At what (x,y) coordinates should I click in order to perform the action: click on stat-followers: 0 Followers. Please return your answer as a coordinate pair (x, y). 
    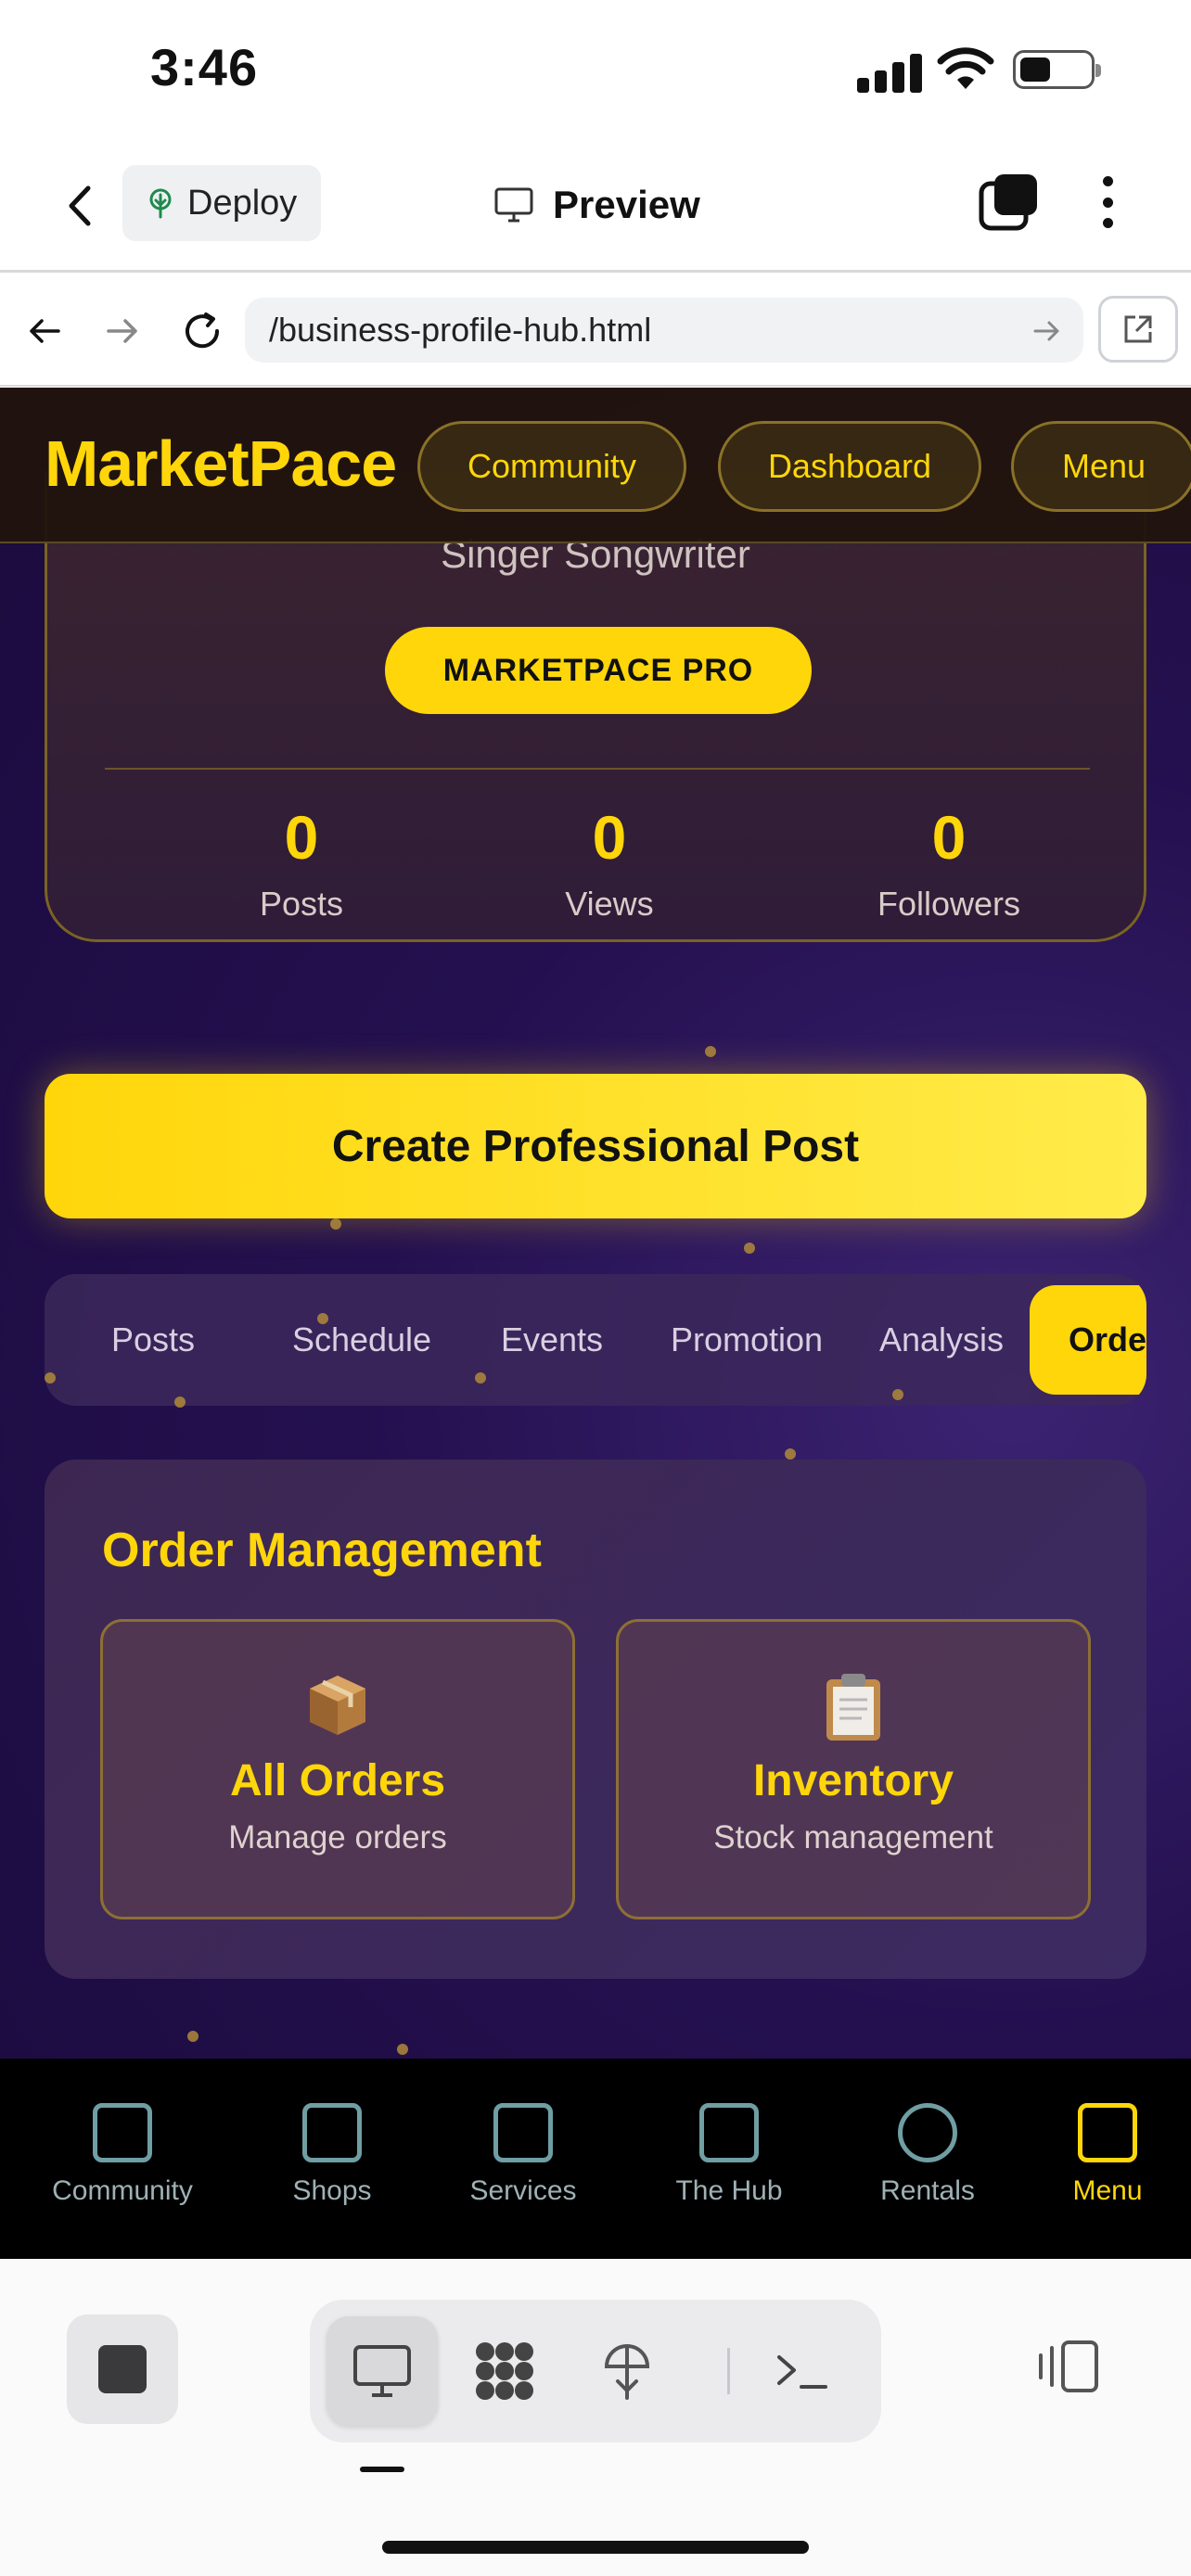
    Looking at the image, I should click on (949, 866).